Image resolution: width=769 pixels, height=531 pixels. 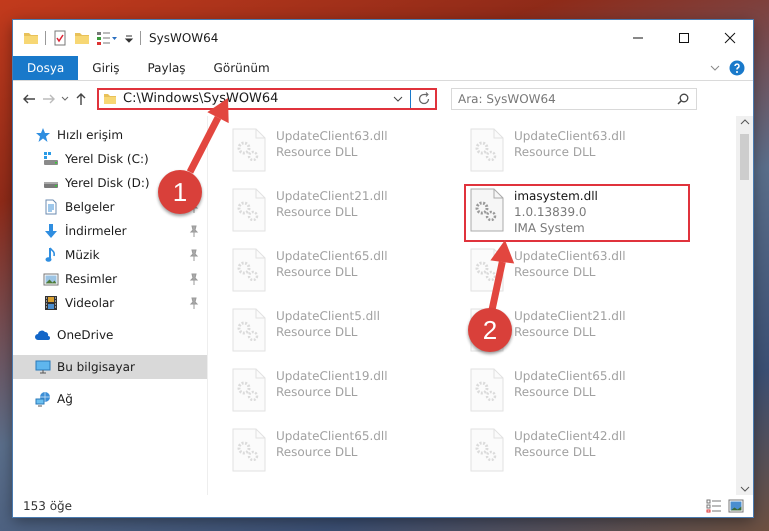 What do you see at coordinates (43, 367) in the screenshot?
I see `monitor-icon` at bounding box center [43, 367].